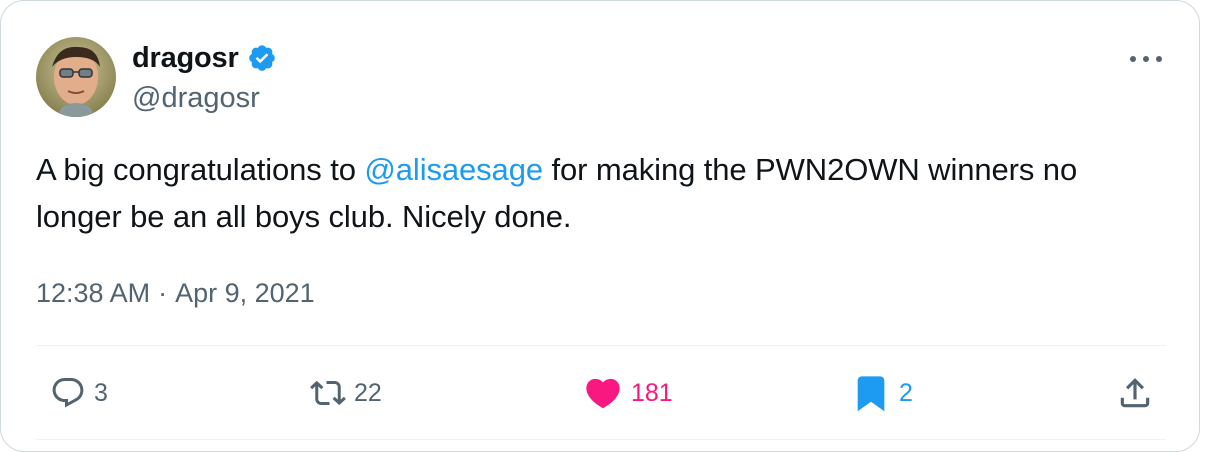 Image resolution: width=1206 pixels, height=452 pixels. Describe the element at coordinates (628, 393) in the screenshot. I see `like-button: 181` at that location.